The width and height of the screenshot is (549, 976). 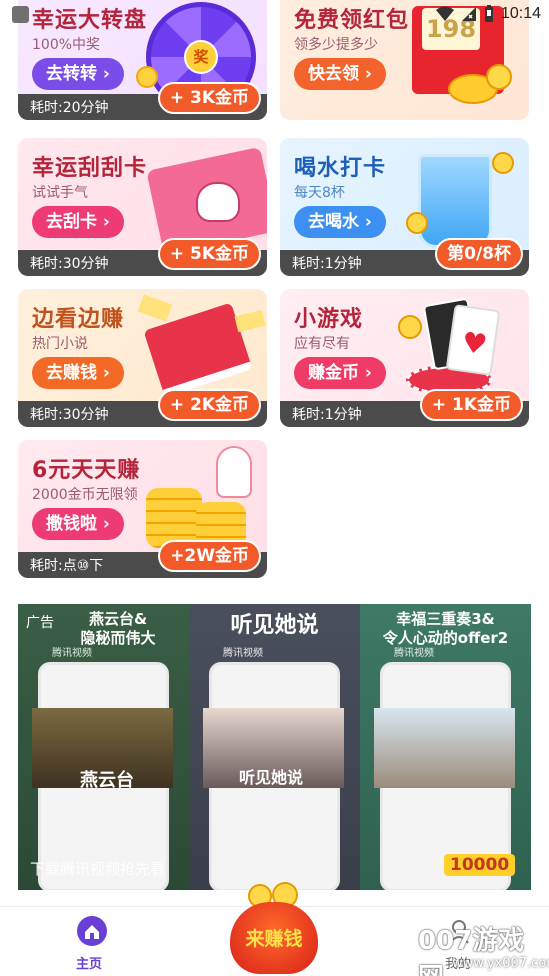 I want to click on scratch-button: 去刮卡 ›, so click(x=78, y=222).